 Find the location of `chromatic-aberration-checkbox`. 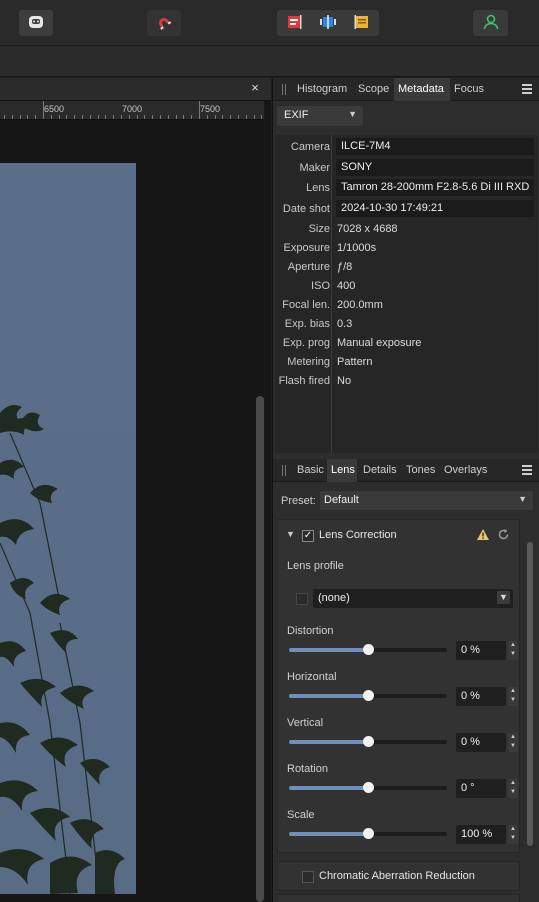

chromatic-aberration-checkbox is located at coordinates (308, 877).